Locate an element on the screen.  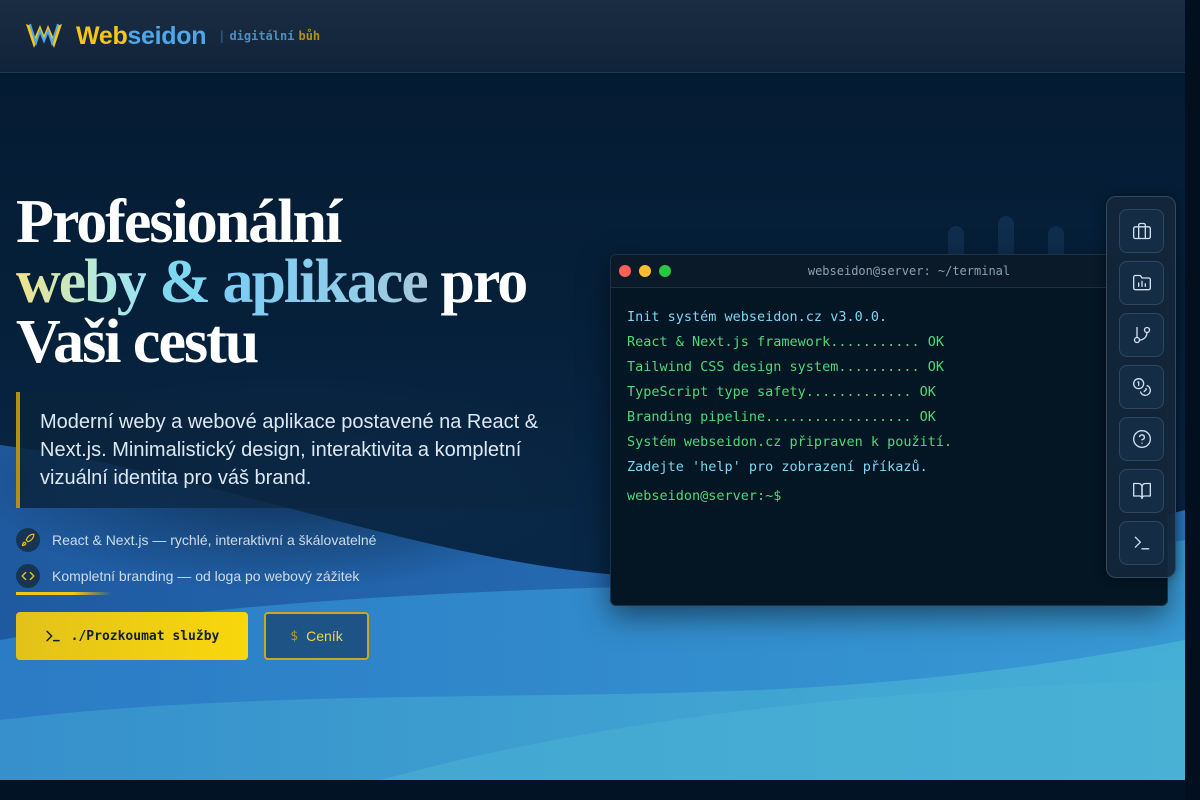
book-open-icon is located at coordinates (1141, 491).